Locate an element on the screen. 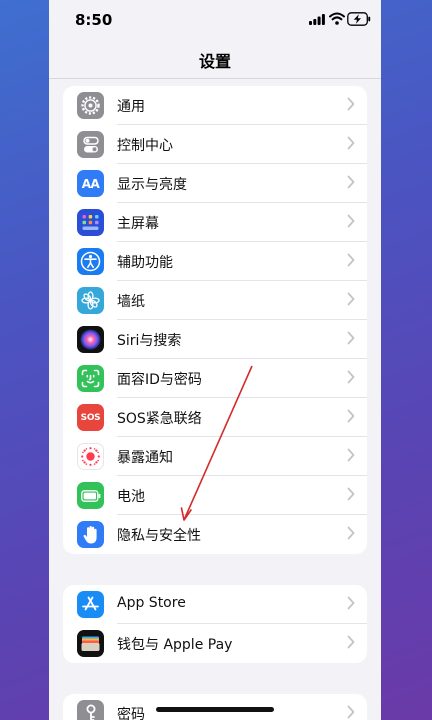 Image resolution: width=432 pixels, height=720 pixels. settings-row-siri: Siri与搜索 is located at coordinates (215, 339).